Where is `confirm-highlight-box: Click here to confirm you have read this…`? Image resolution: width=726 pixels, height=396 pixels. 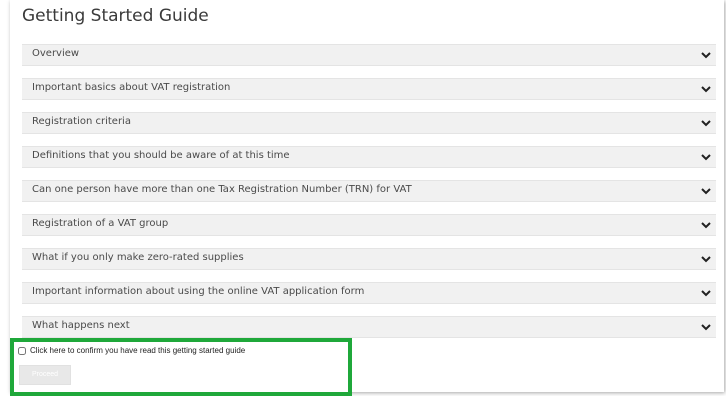
confirm-highlight-box: Click here to confirm you have read this… is located at coordinates (181, 367).